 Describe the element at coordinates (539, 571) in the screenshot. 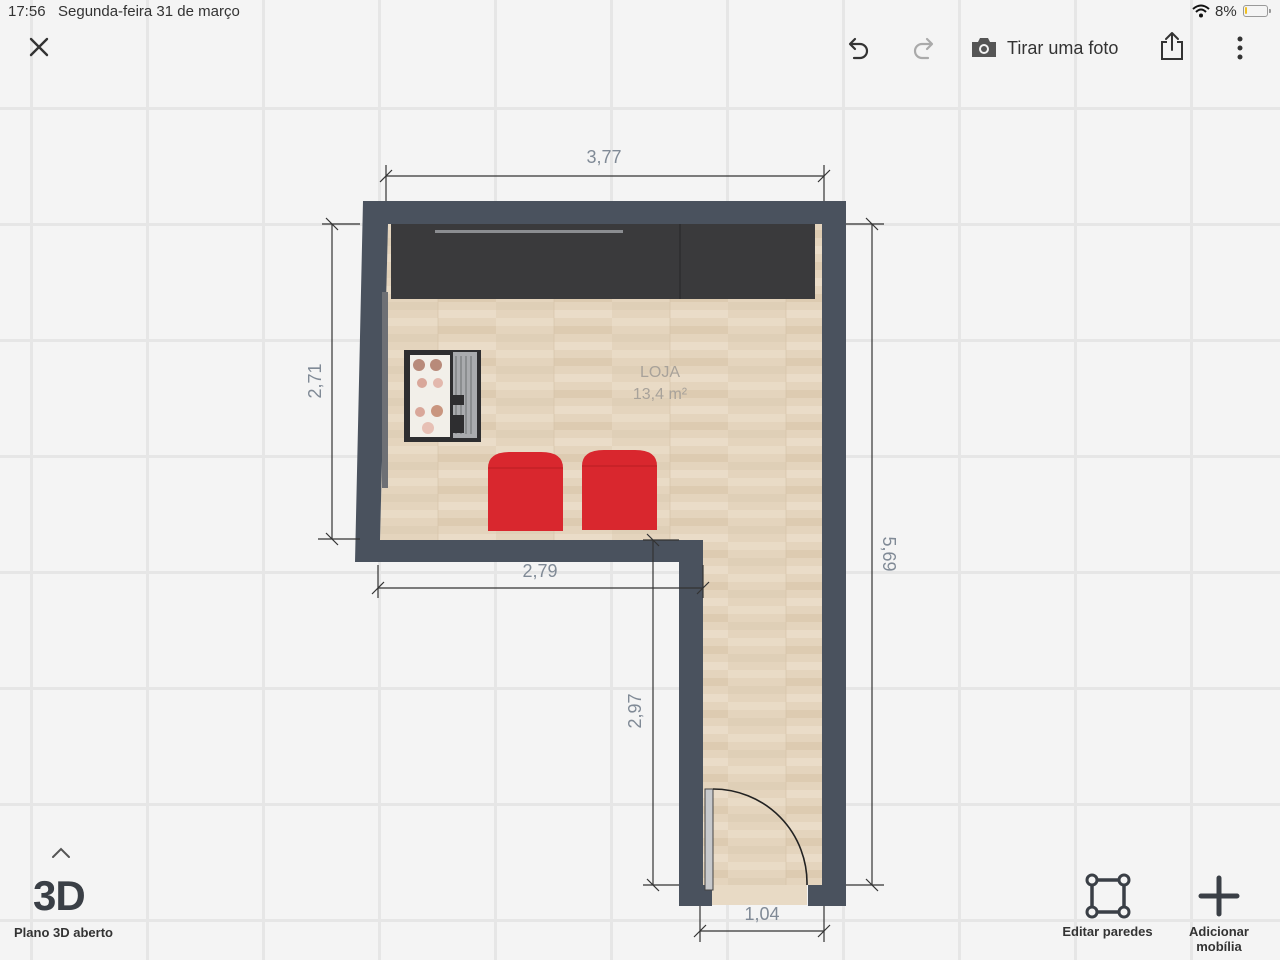

I see `dim-inner-width: 2,79` at that location.